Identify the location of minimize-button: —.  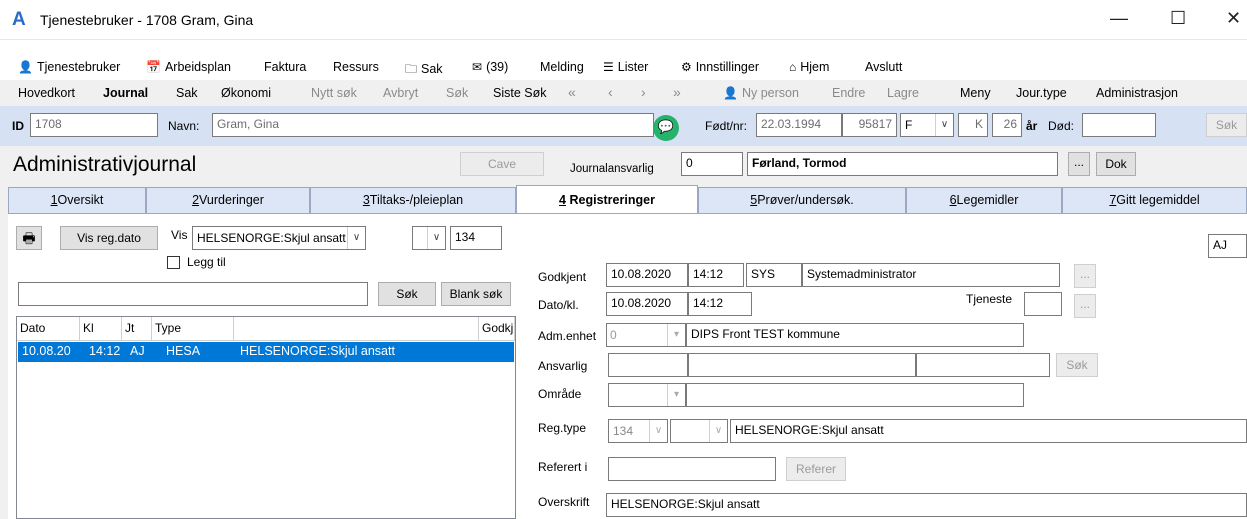
(1119, 18).